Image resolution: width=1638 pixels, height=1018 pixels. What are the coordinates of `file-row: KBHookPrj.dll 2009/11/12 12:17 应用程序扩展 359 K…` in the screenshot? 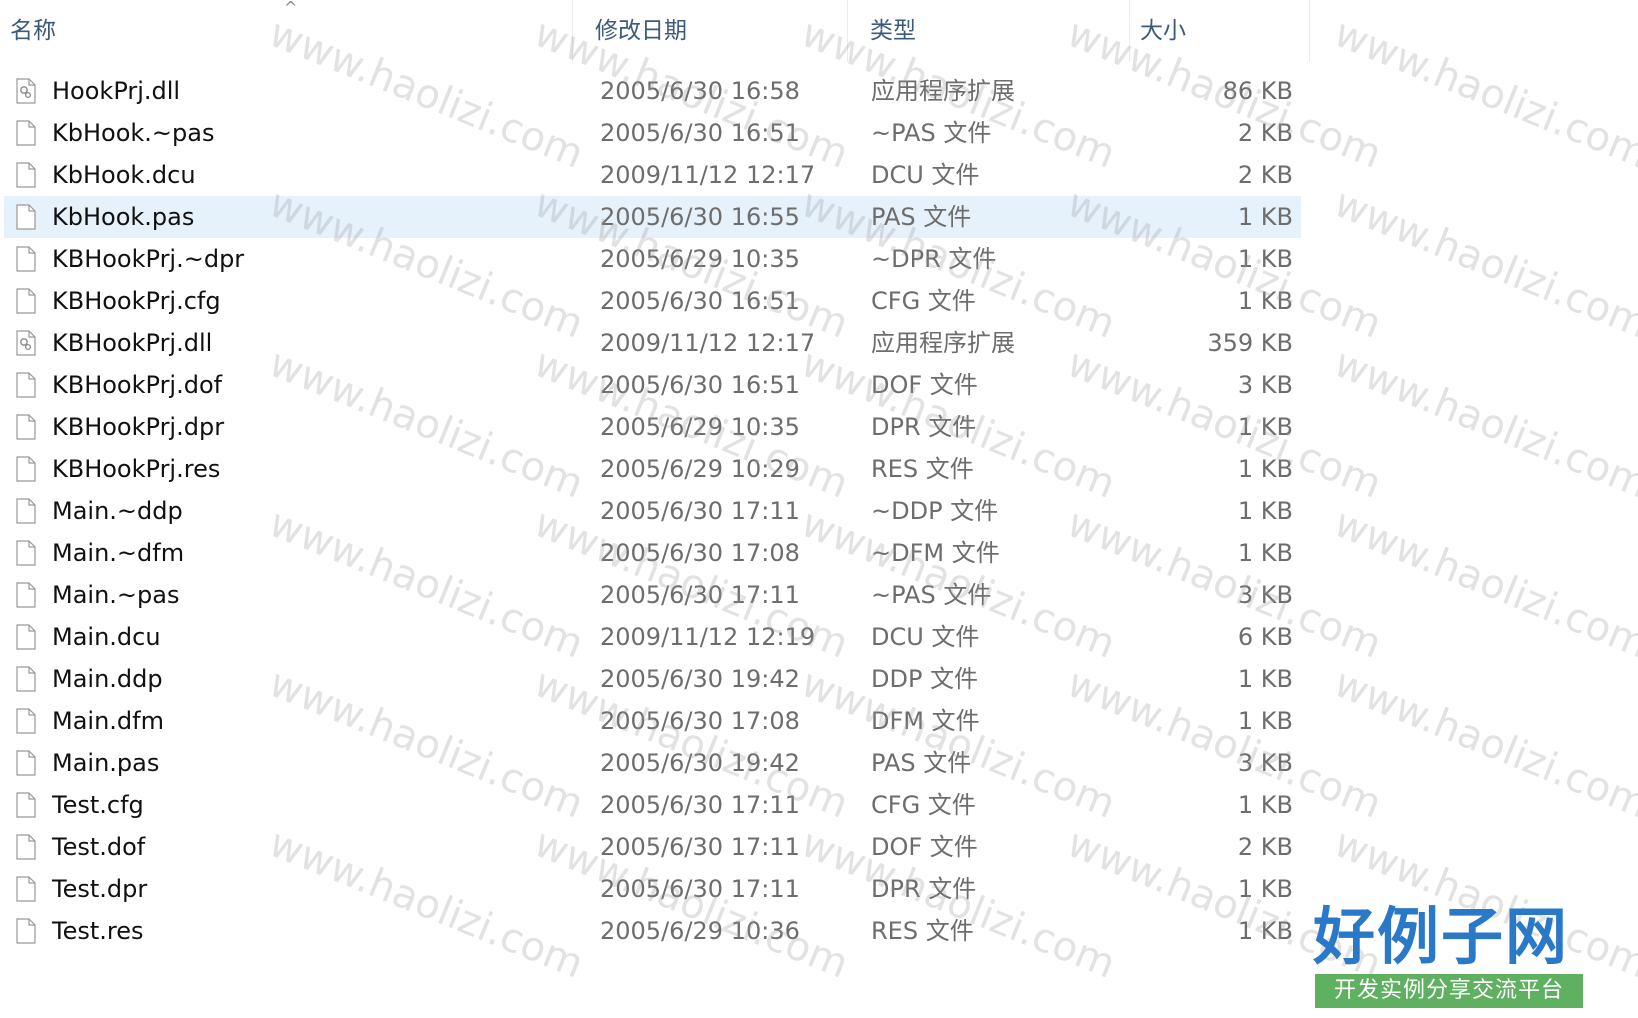 It's located at (652, 343).